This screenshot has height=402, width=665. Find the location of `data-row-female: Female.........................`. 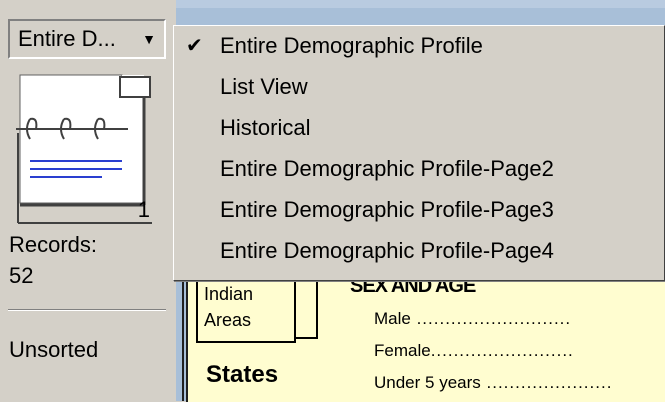

data-row-female: Female......................... is located at coordinates (519, 351).